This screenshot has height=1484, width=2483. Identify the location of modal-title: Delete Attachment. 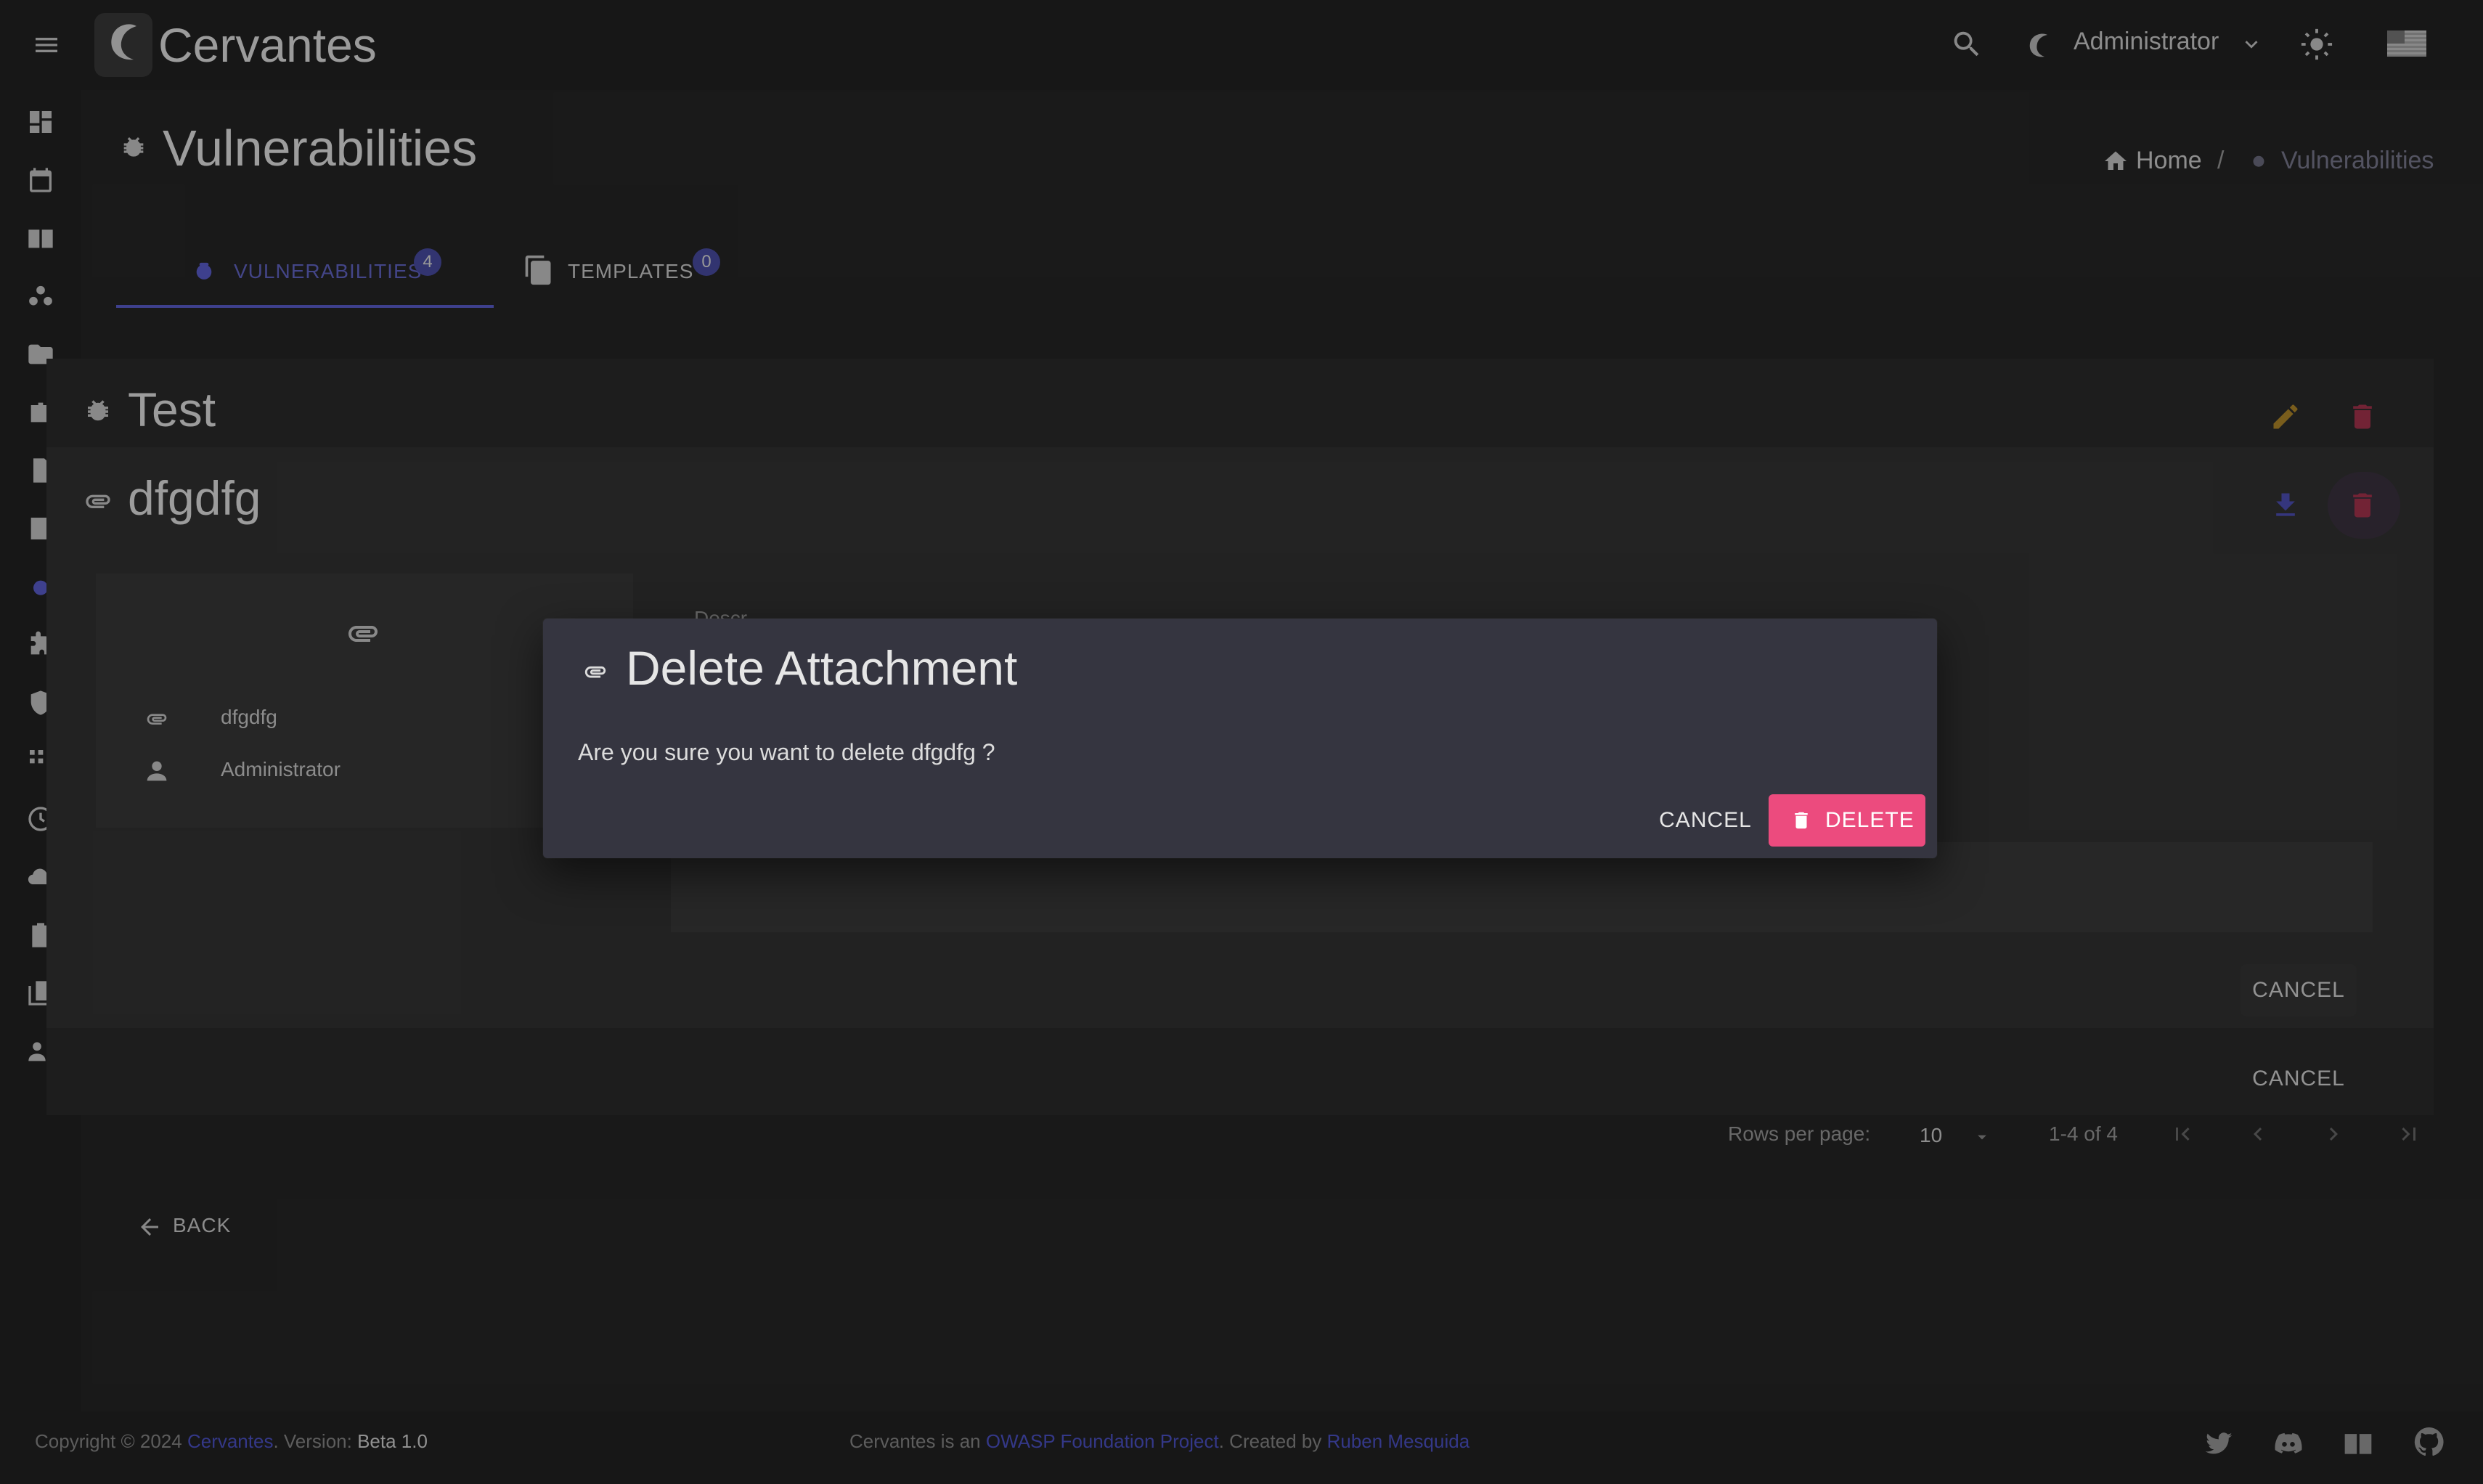
(822, 668).